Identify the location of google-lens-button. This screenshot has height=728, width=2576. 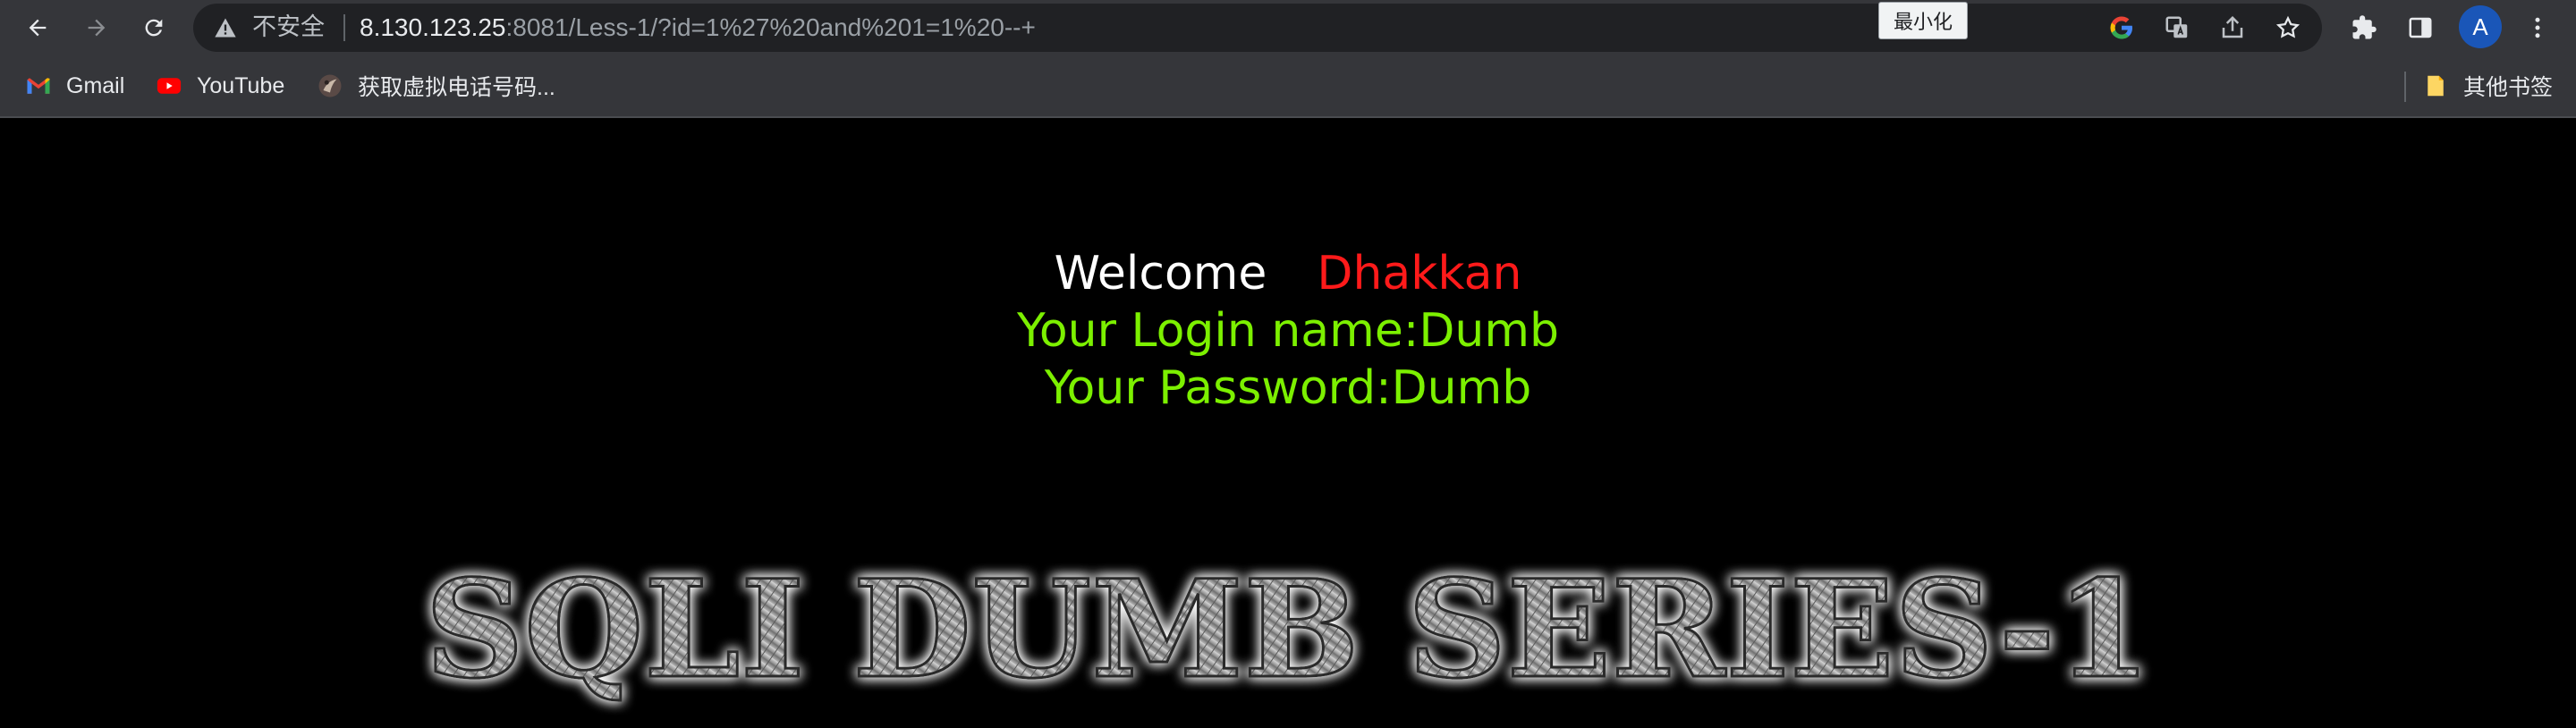
(2122, 28).